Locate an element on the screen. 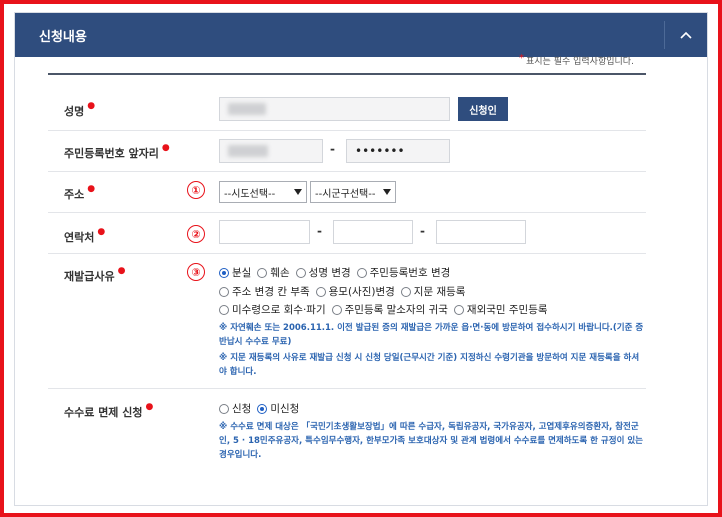  required-note: * 표시는 필수 입력사항입니다. is located at coordinates (576, 60).